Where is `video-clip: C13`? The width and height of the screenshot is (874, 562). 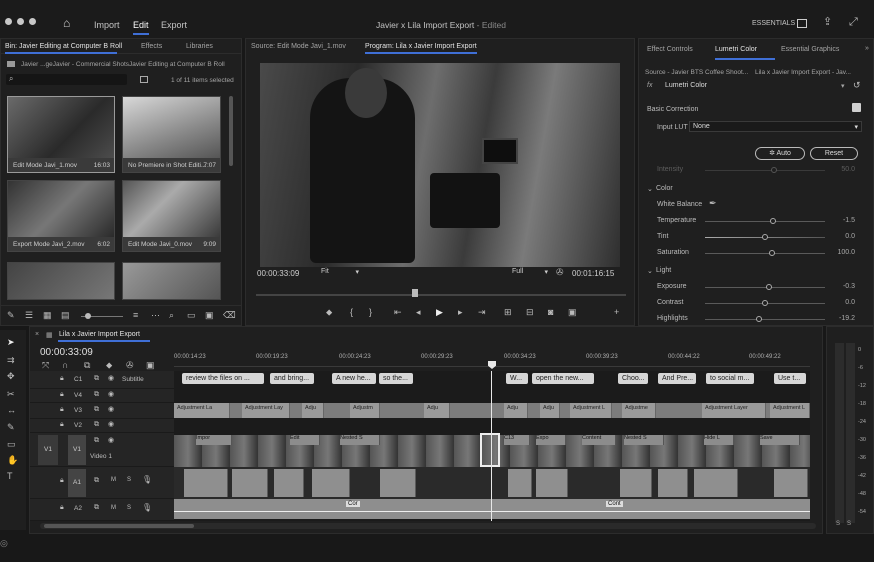
video-clip: C13 is located at coordinates (517, 440).